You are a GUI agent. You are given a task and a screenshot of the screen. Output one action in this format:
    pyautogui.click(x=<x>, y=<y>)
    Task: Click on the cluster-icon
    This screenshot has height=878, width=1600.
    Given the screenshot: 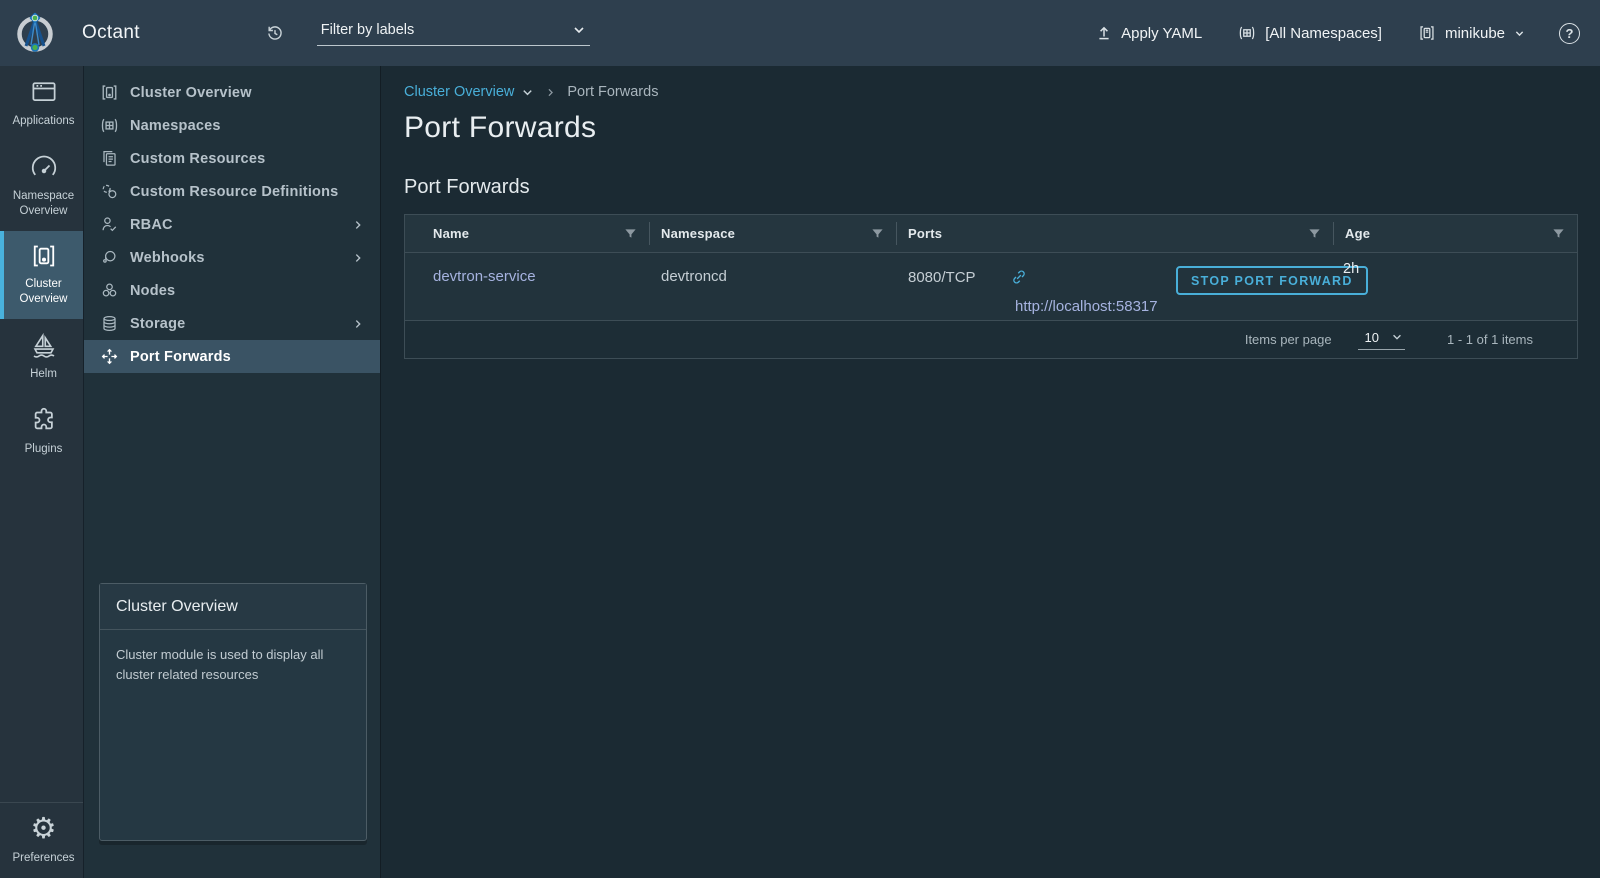 What is the action you would take?
    pyautogui.click(x=1427, y=33)
    